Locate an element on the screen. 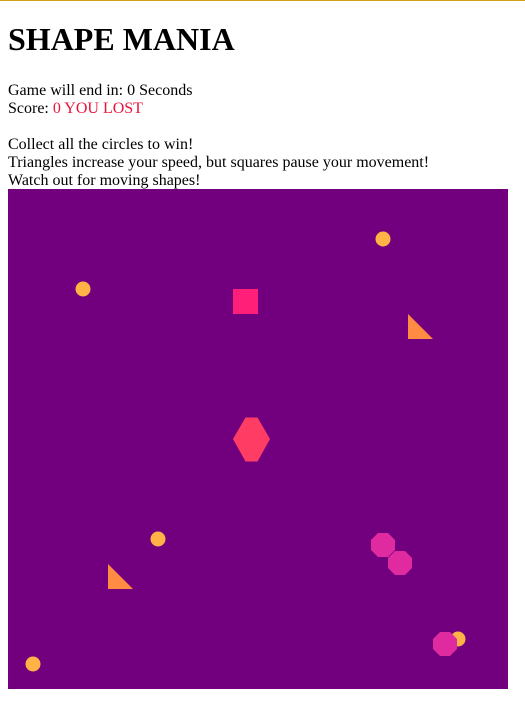  score-value: 0 is located at coordinates (56, 108).